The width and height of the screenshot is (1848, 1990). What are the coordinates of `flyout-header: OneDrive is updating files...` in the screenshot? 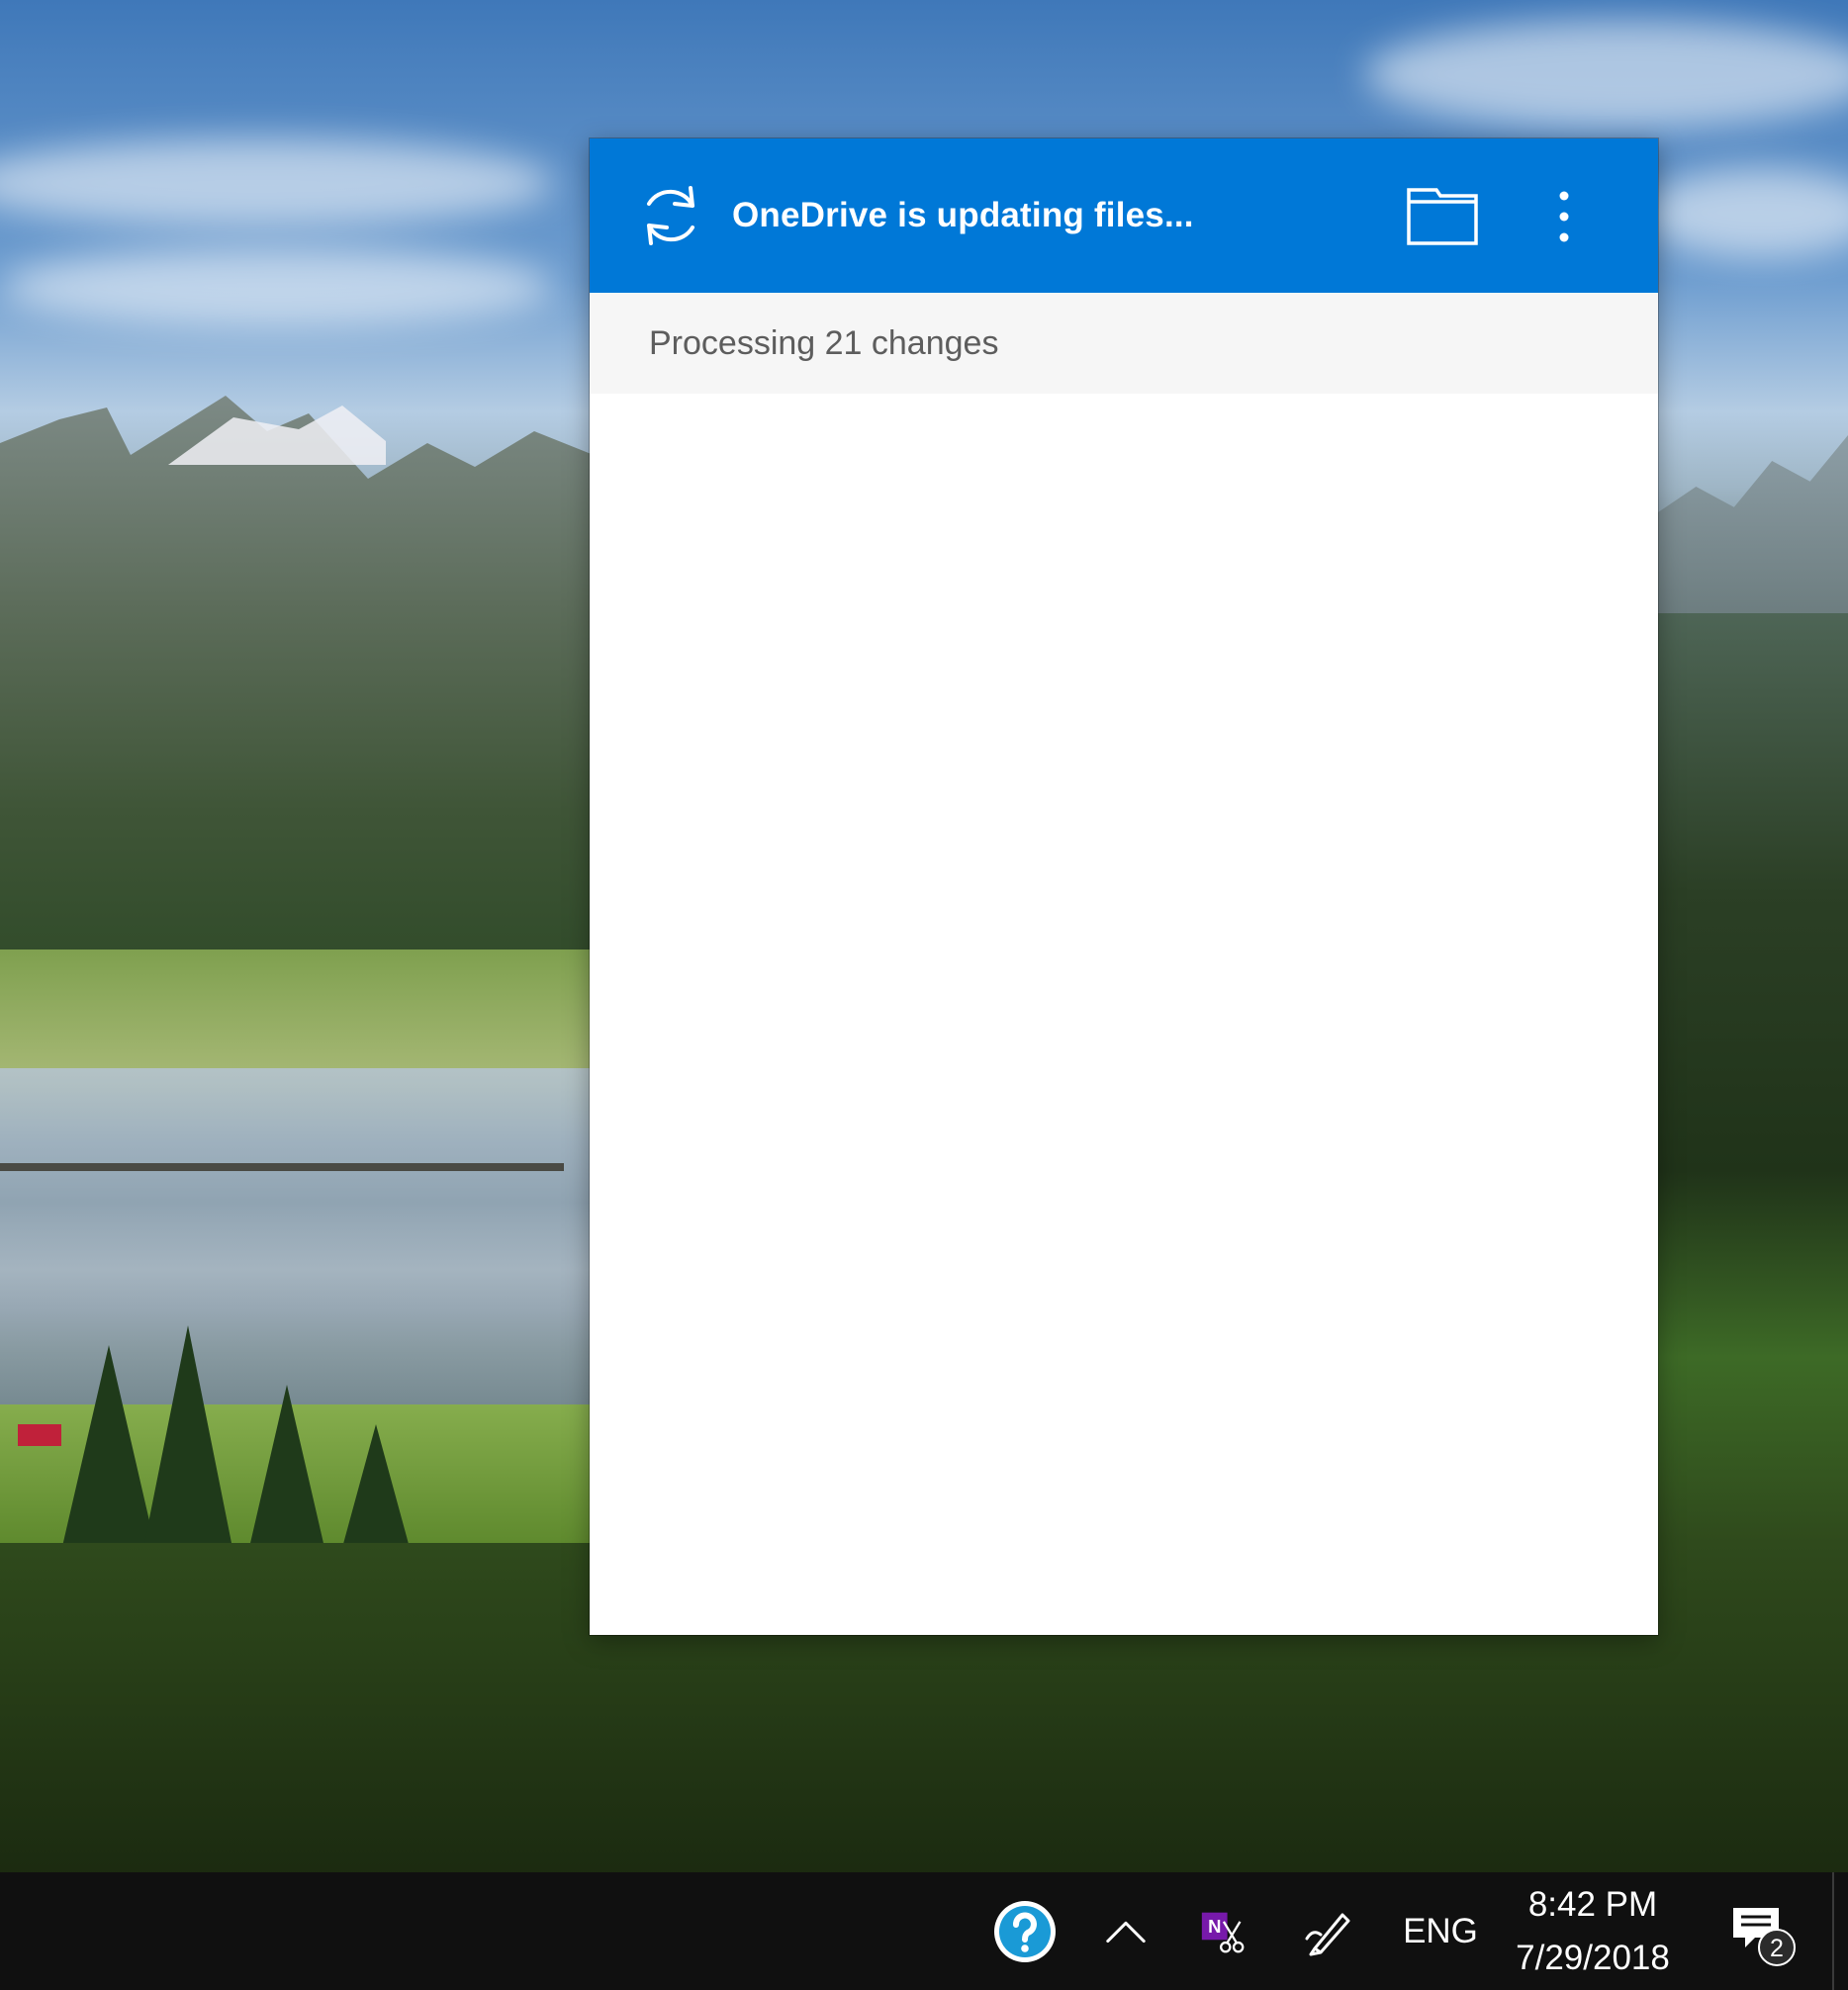 It's located at (1124, 216).